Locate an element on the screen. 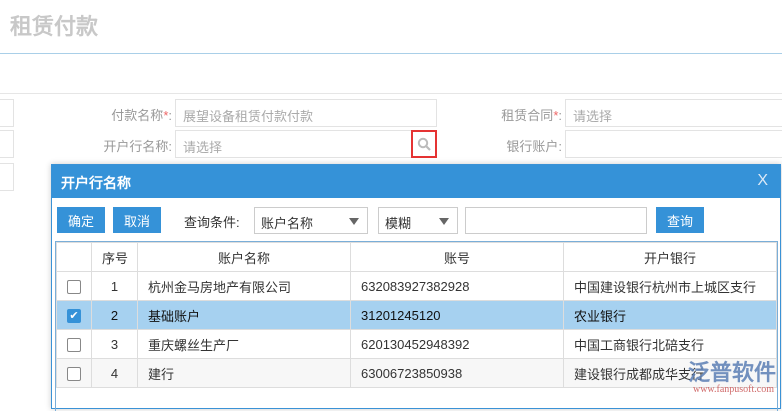 The width and height of the screenshot is (782, 411). query-input is located at coordinates (556, 220).